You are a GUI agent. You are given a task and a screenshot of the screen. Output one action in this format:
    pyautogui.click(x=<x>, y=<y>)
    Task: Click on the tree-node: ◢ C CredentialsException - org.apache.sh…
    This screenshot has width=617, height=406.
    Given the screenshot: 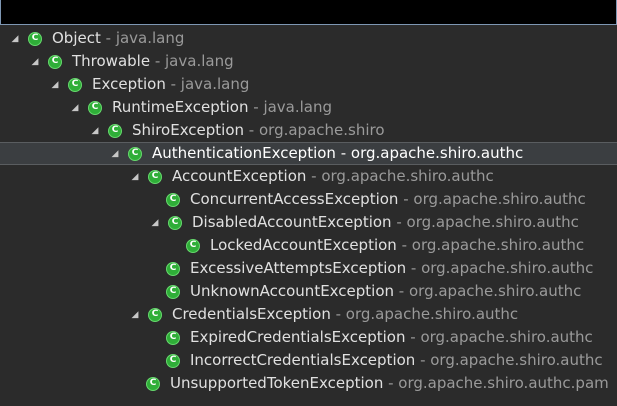 What is the action you would take?
    pyautogui.click(x=308, y=314)
    